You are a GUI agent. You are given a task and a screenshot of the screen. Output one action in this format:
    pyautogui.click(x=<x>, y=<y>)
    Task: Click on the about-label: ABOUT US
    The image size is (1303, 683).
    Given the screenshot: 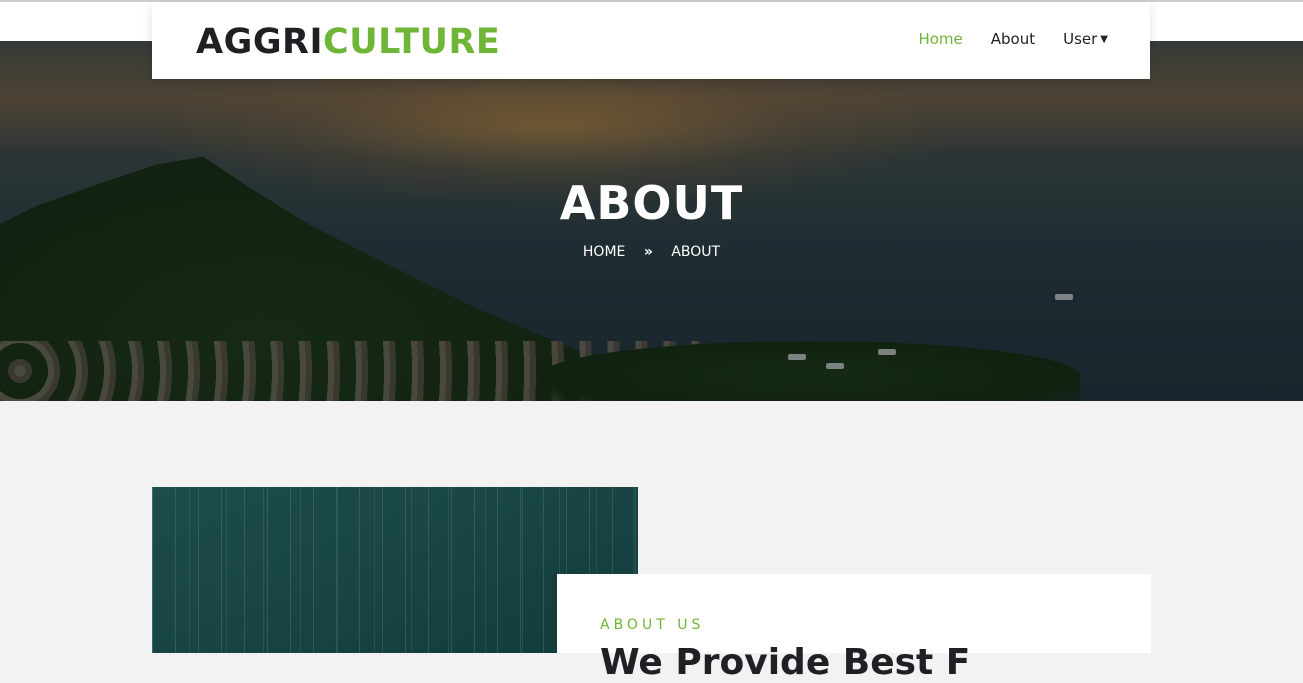 What is the action you would take?
    pyautogui.click(x=652, y=625)
    